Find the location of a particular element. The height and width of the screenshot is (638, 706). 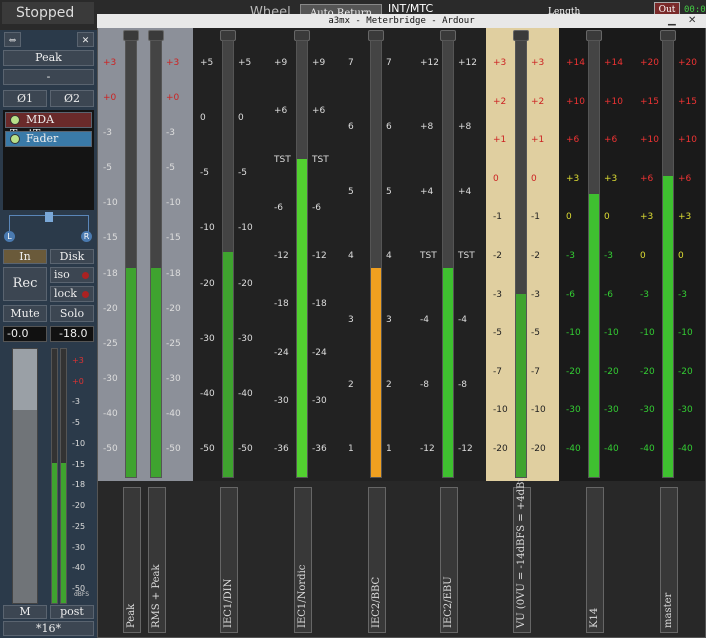

scale-tick-r: +0 is located at coordinates (173, 98).